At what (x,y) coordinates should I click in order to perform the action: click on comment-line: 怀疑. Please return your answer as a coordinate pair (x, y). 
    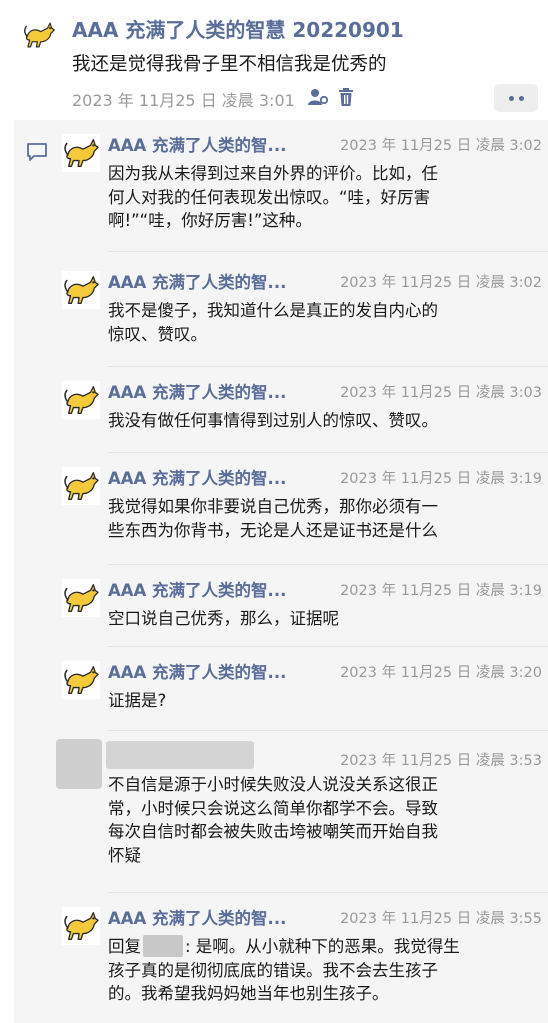
    Looking at the image, I should click on (124, 855).